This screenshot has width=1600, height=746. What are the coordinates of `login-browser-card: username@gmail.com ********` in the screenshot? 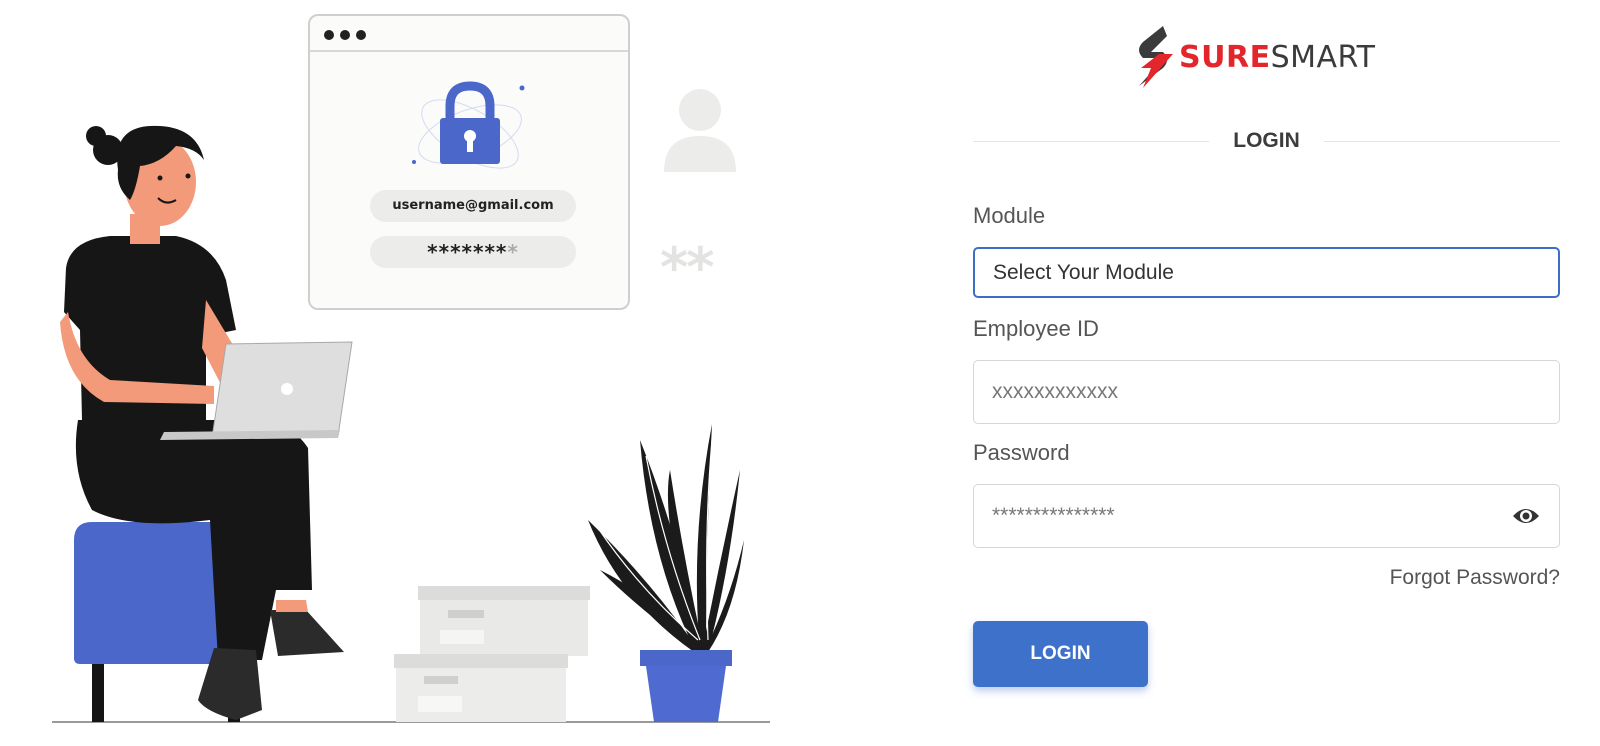 It's located at (469, 162).